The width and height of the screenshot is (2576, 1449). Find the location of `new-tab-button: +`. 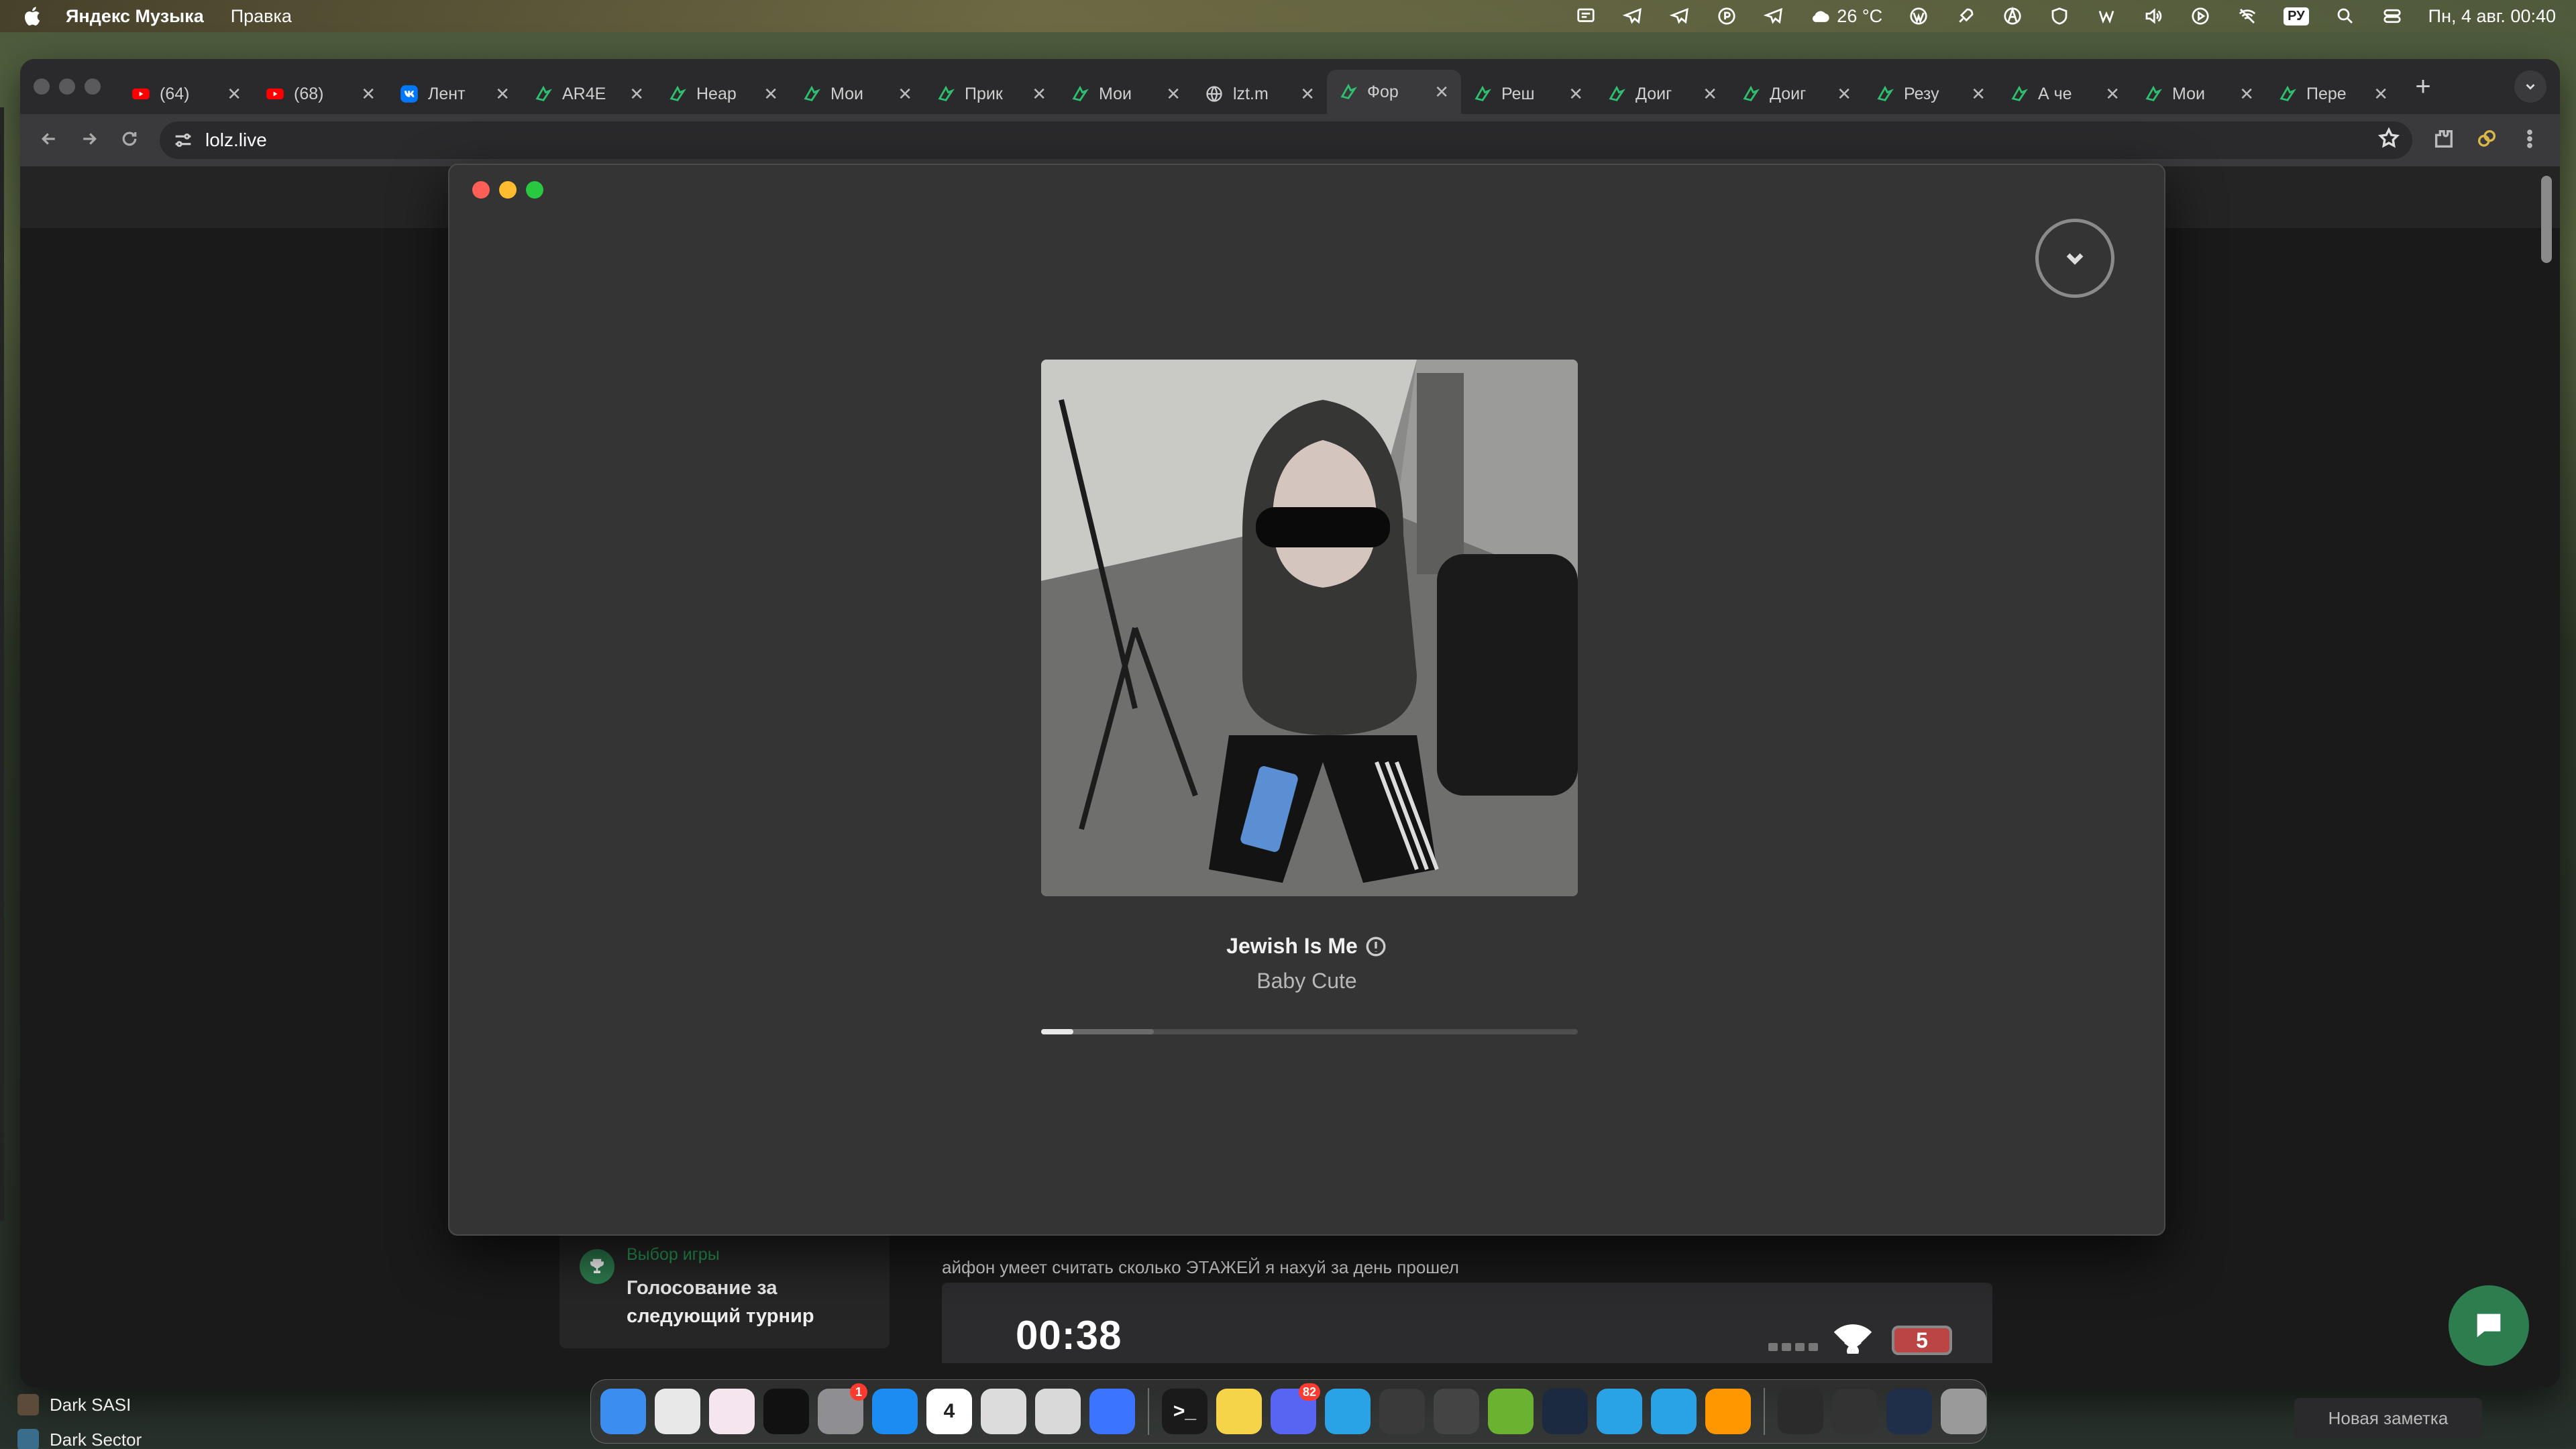

new-tab-button: + is located at coordinates (2423, 87).